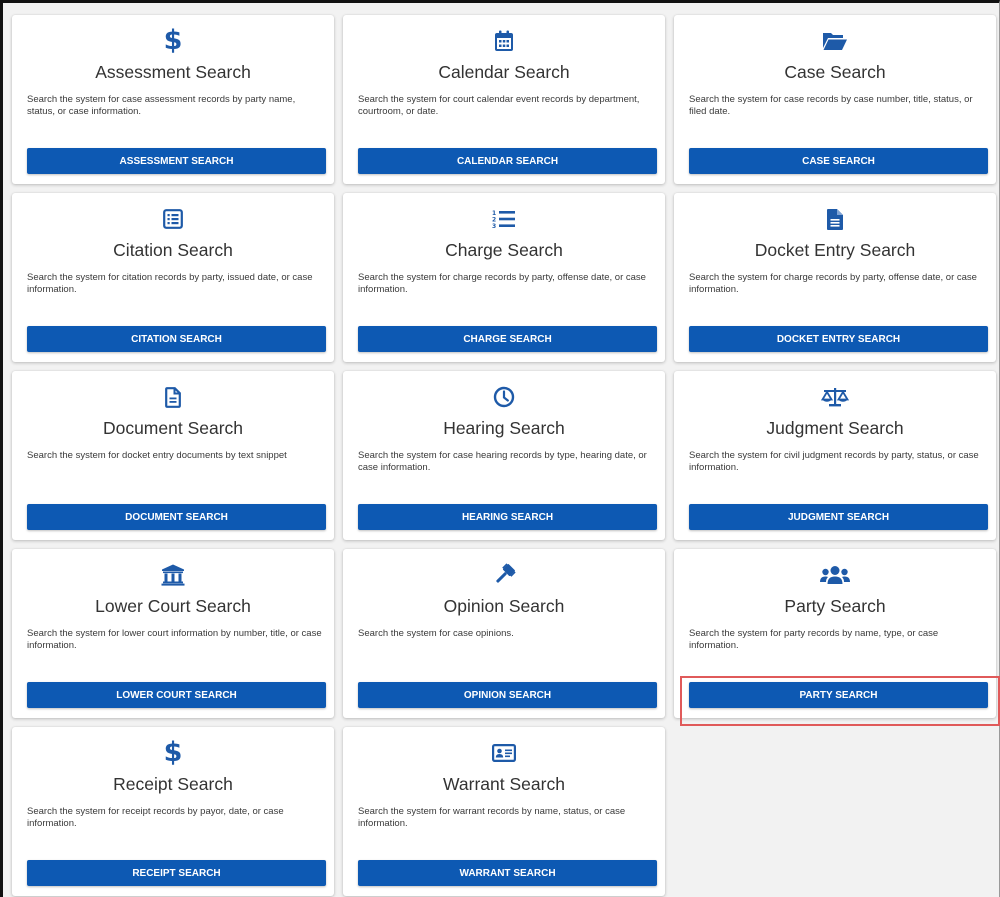  Describe the element at coordinates (838, 517) in the screenshot. I see `judgment-search-button: JUDGMENT SEARCH` at that location.